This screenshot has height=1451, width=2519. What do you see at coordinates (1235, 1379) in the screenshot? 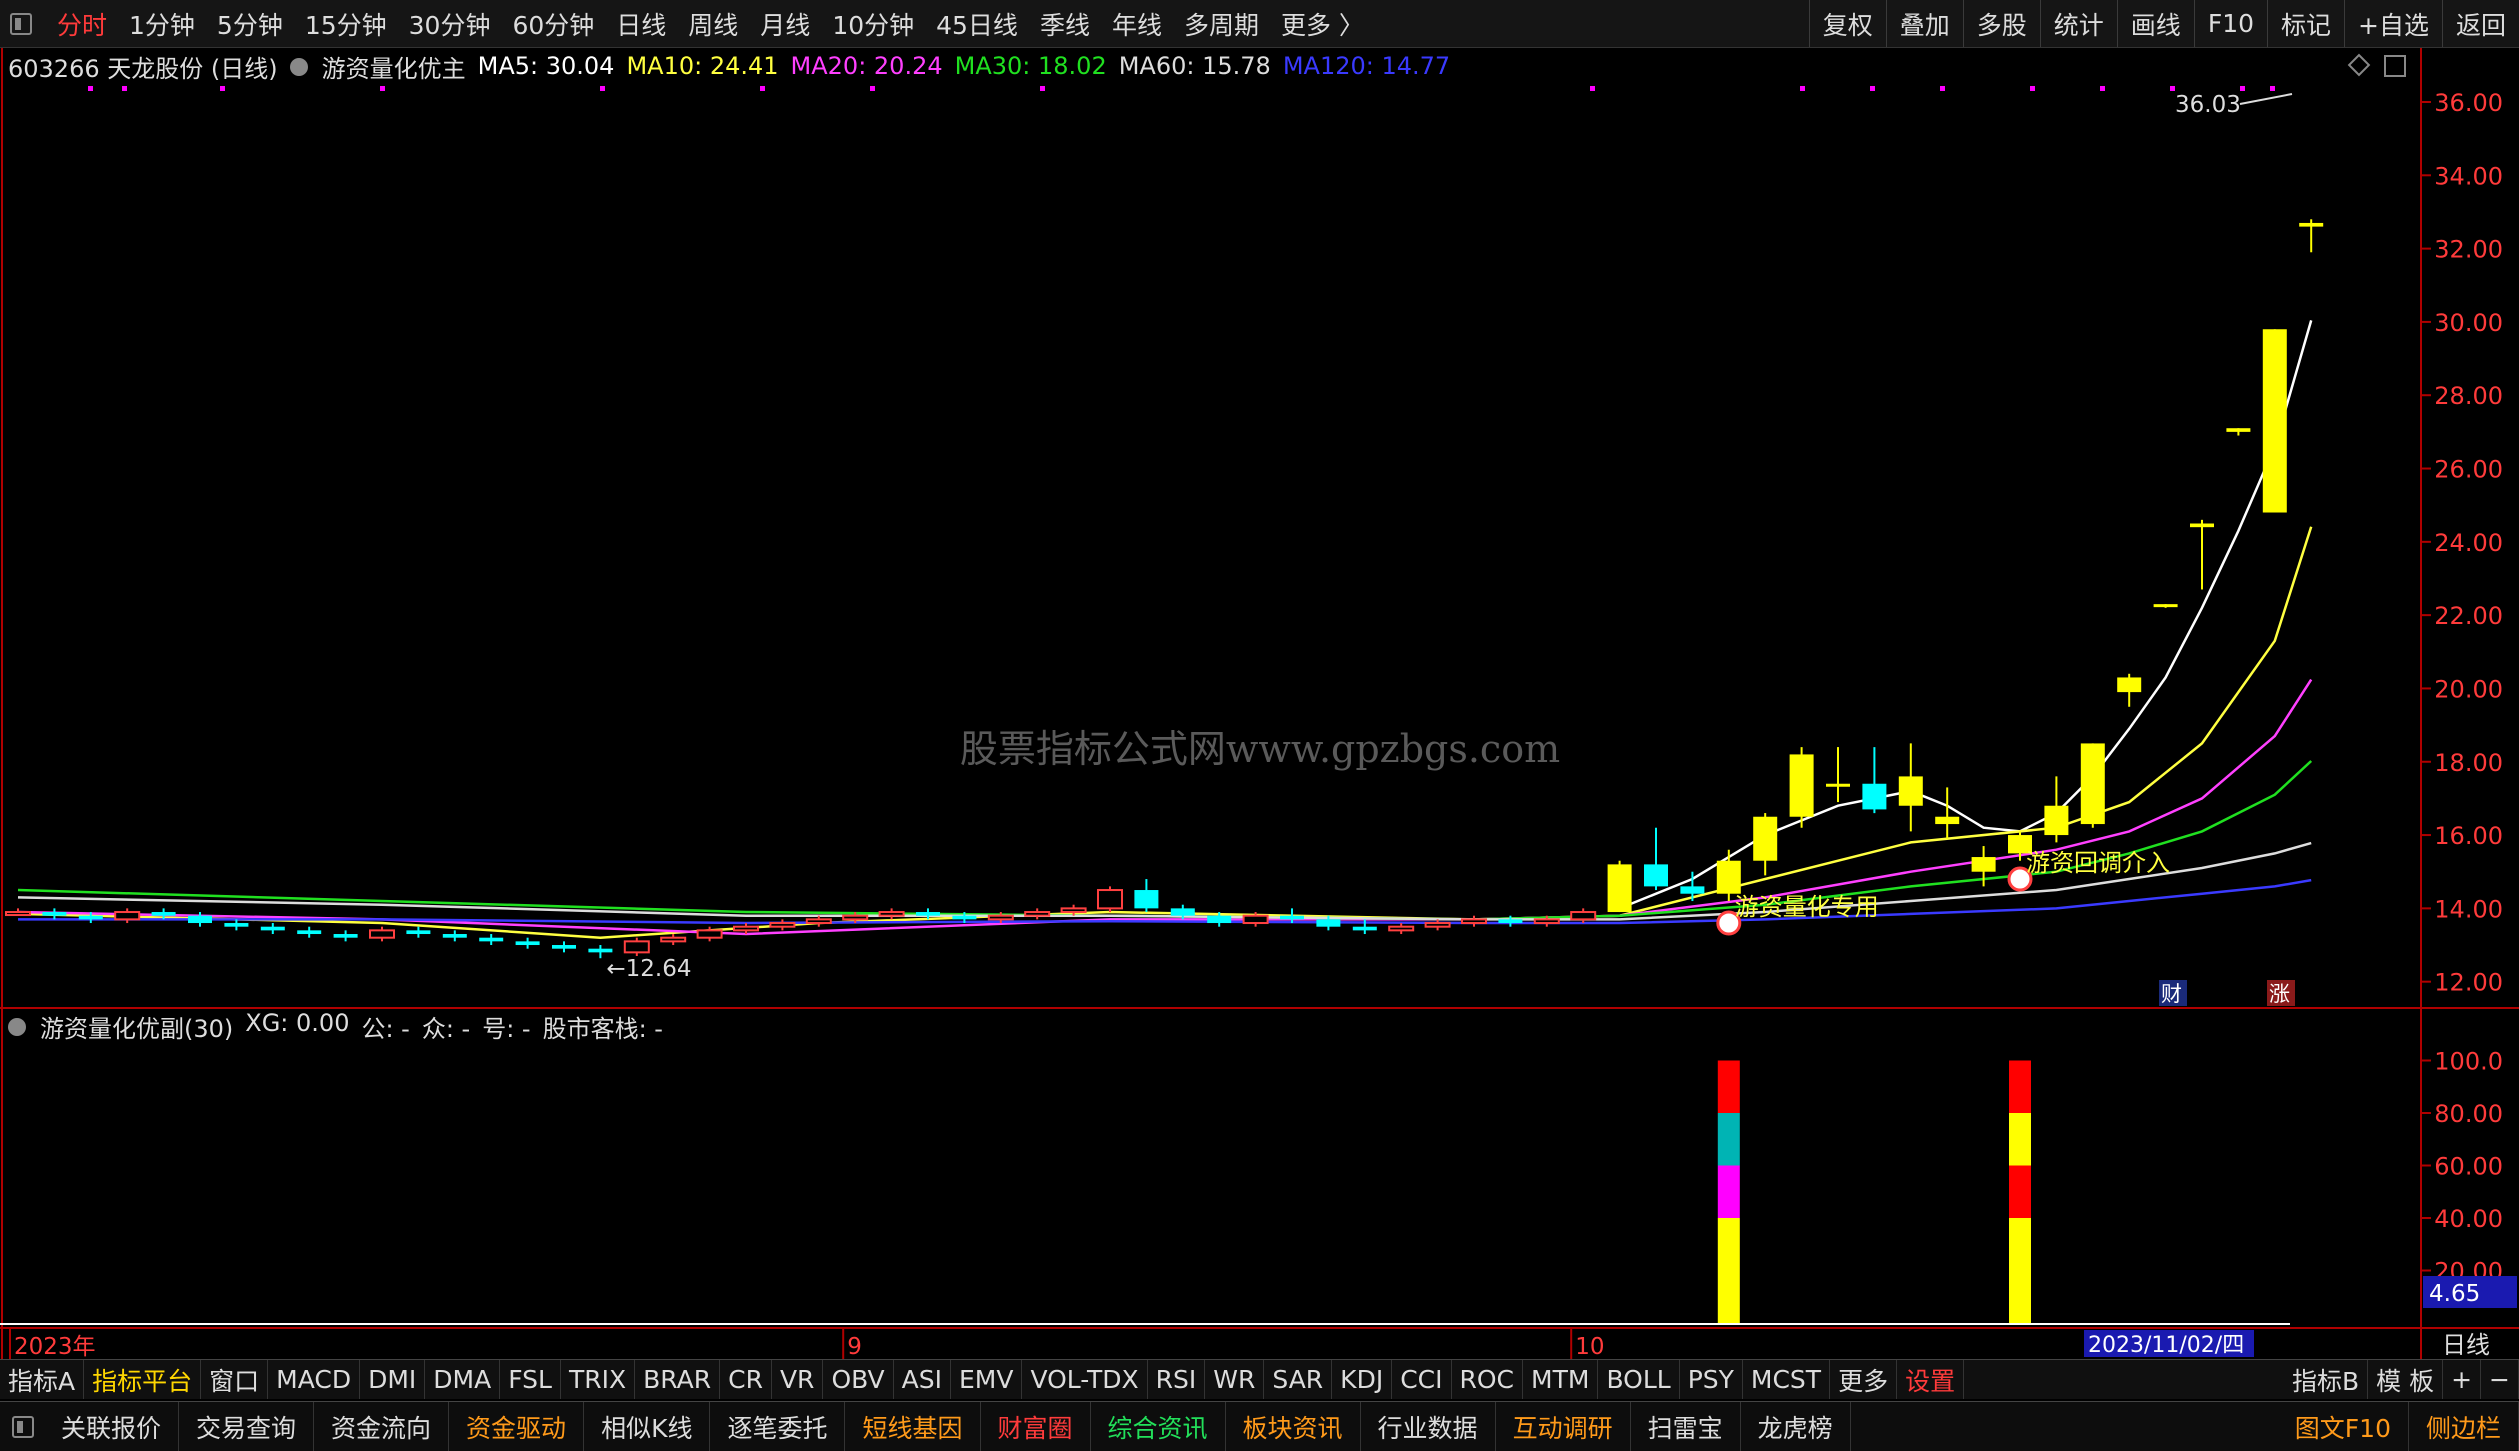
I see `indicator-tab: WR` at bounding box center [1235, 1379].